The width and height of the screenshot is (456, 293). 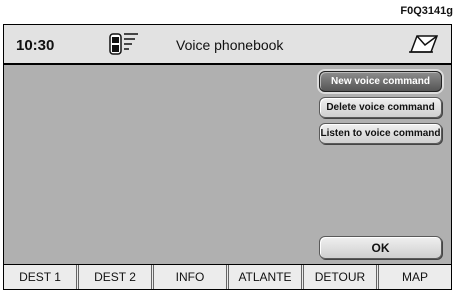 I want to click on tab-info: INFO, so click(x=188, y=277).